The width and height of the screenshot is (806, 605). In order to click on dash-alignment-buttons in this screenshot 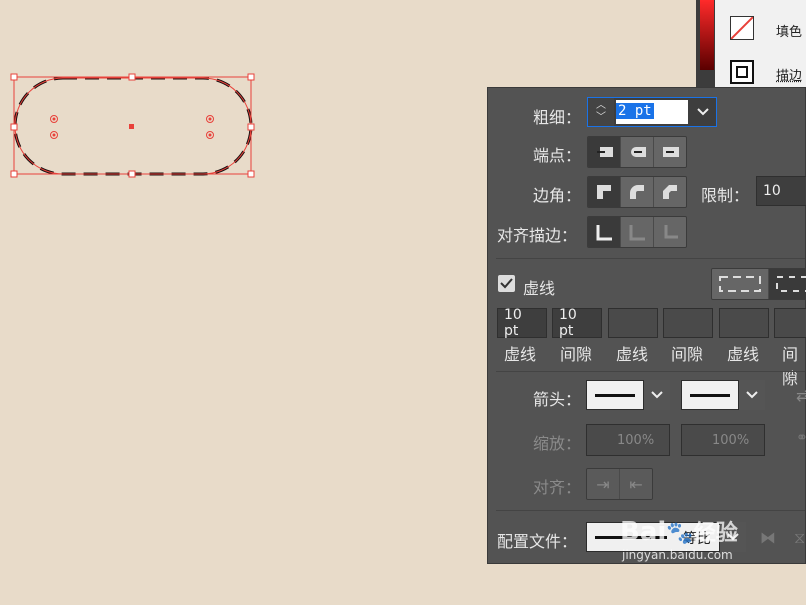, I will do `click(758, 284)`.